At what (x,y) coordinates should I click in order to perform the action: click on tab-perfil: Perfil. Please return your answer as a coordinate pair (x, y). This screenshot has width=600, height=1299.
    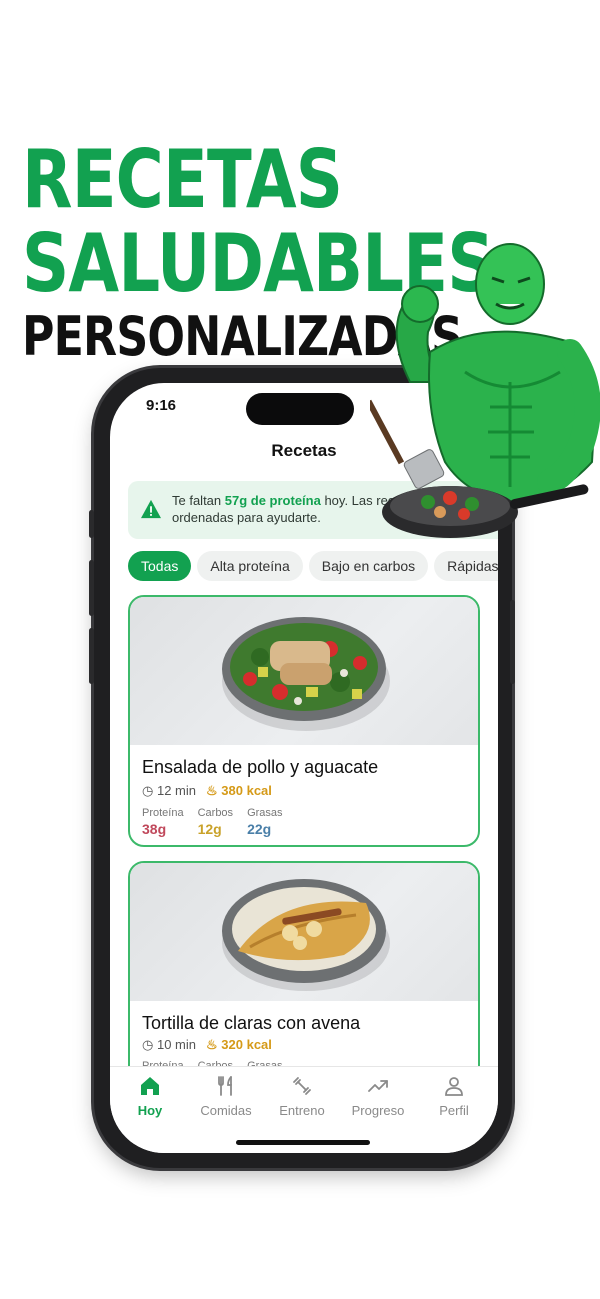
    Looking at the image, I should click on (454, 1095).